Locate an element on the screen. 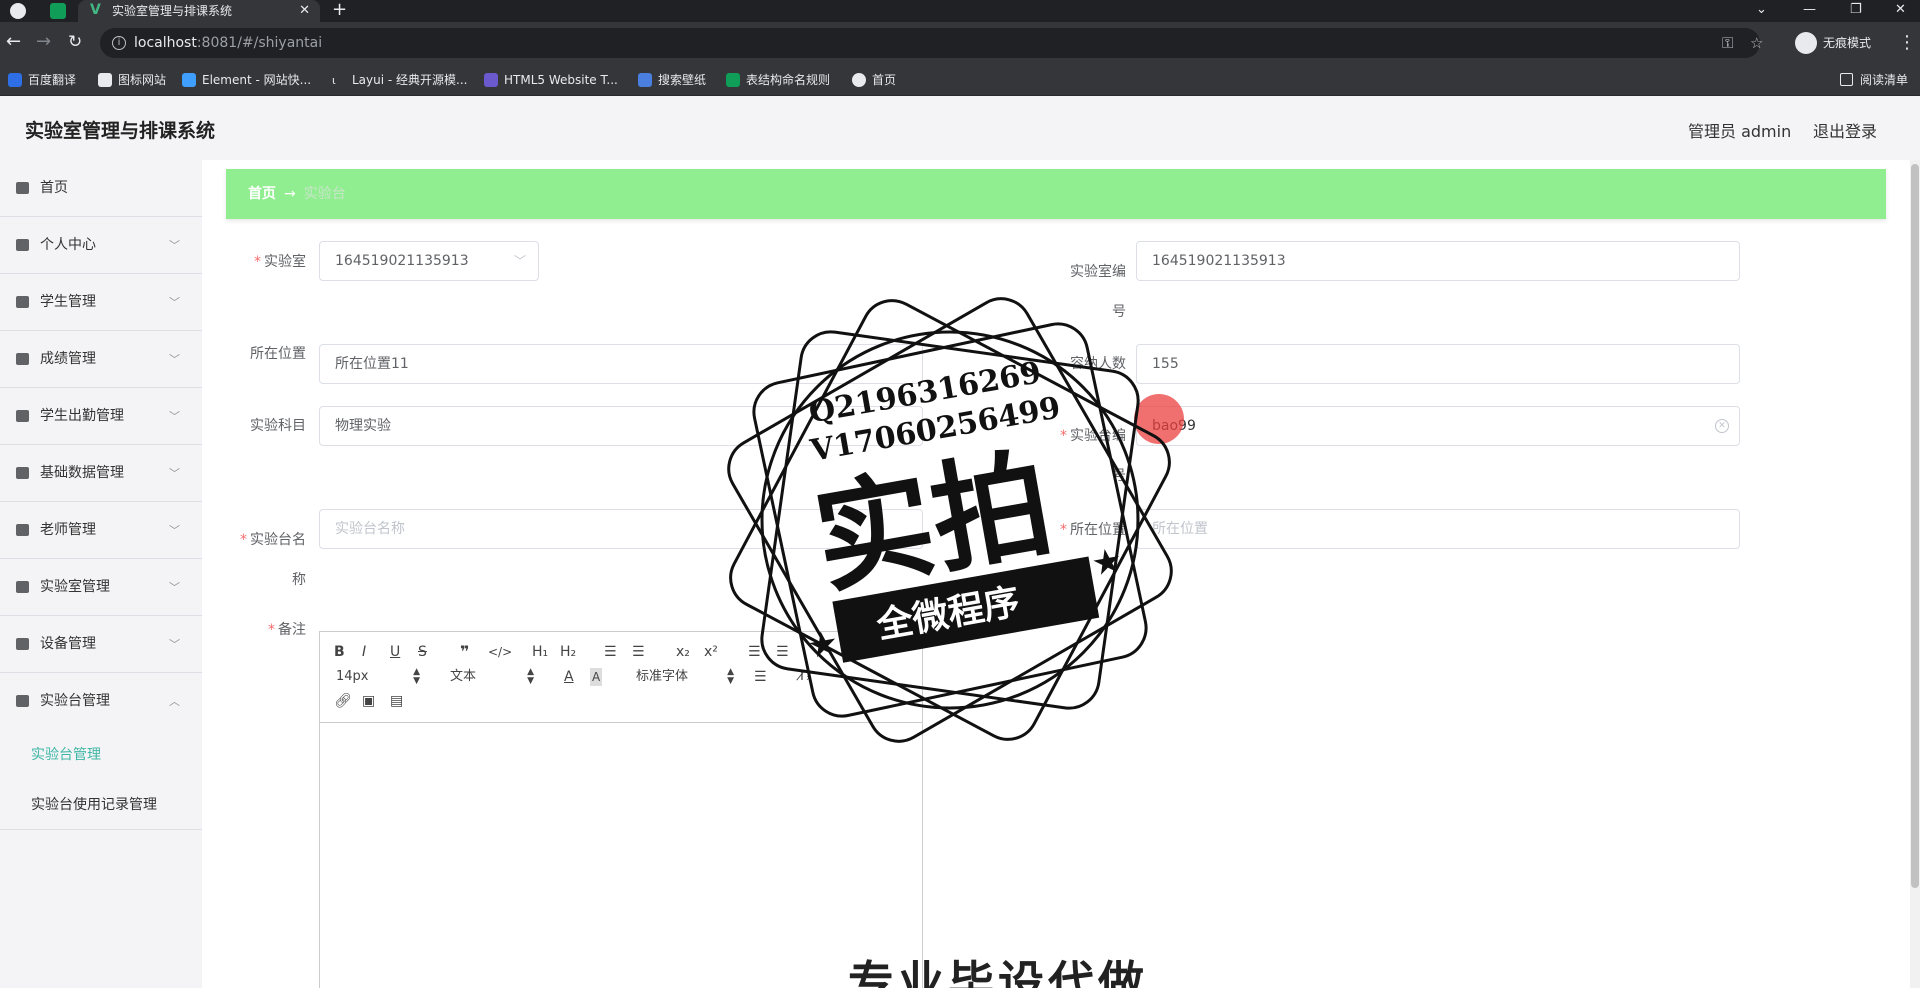 This screenshot has height=988, width=1920. url-path: :8081/#/shiyantai is located at coordinates (259, 43).